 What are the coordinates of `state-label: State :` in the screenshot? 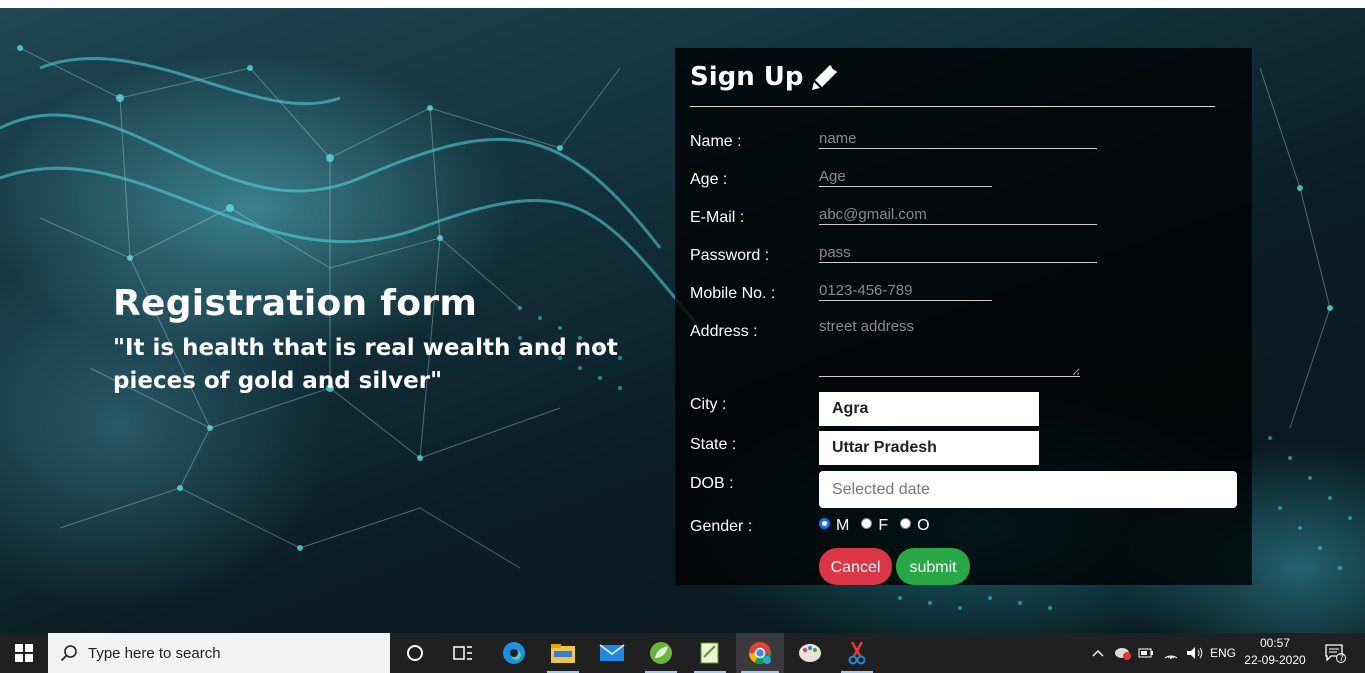 It's located at (713, 444).